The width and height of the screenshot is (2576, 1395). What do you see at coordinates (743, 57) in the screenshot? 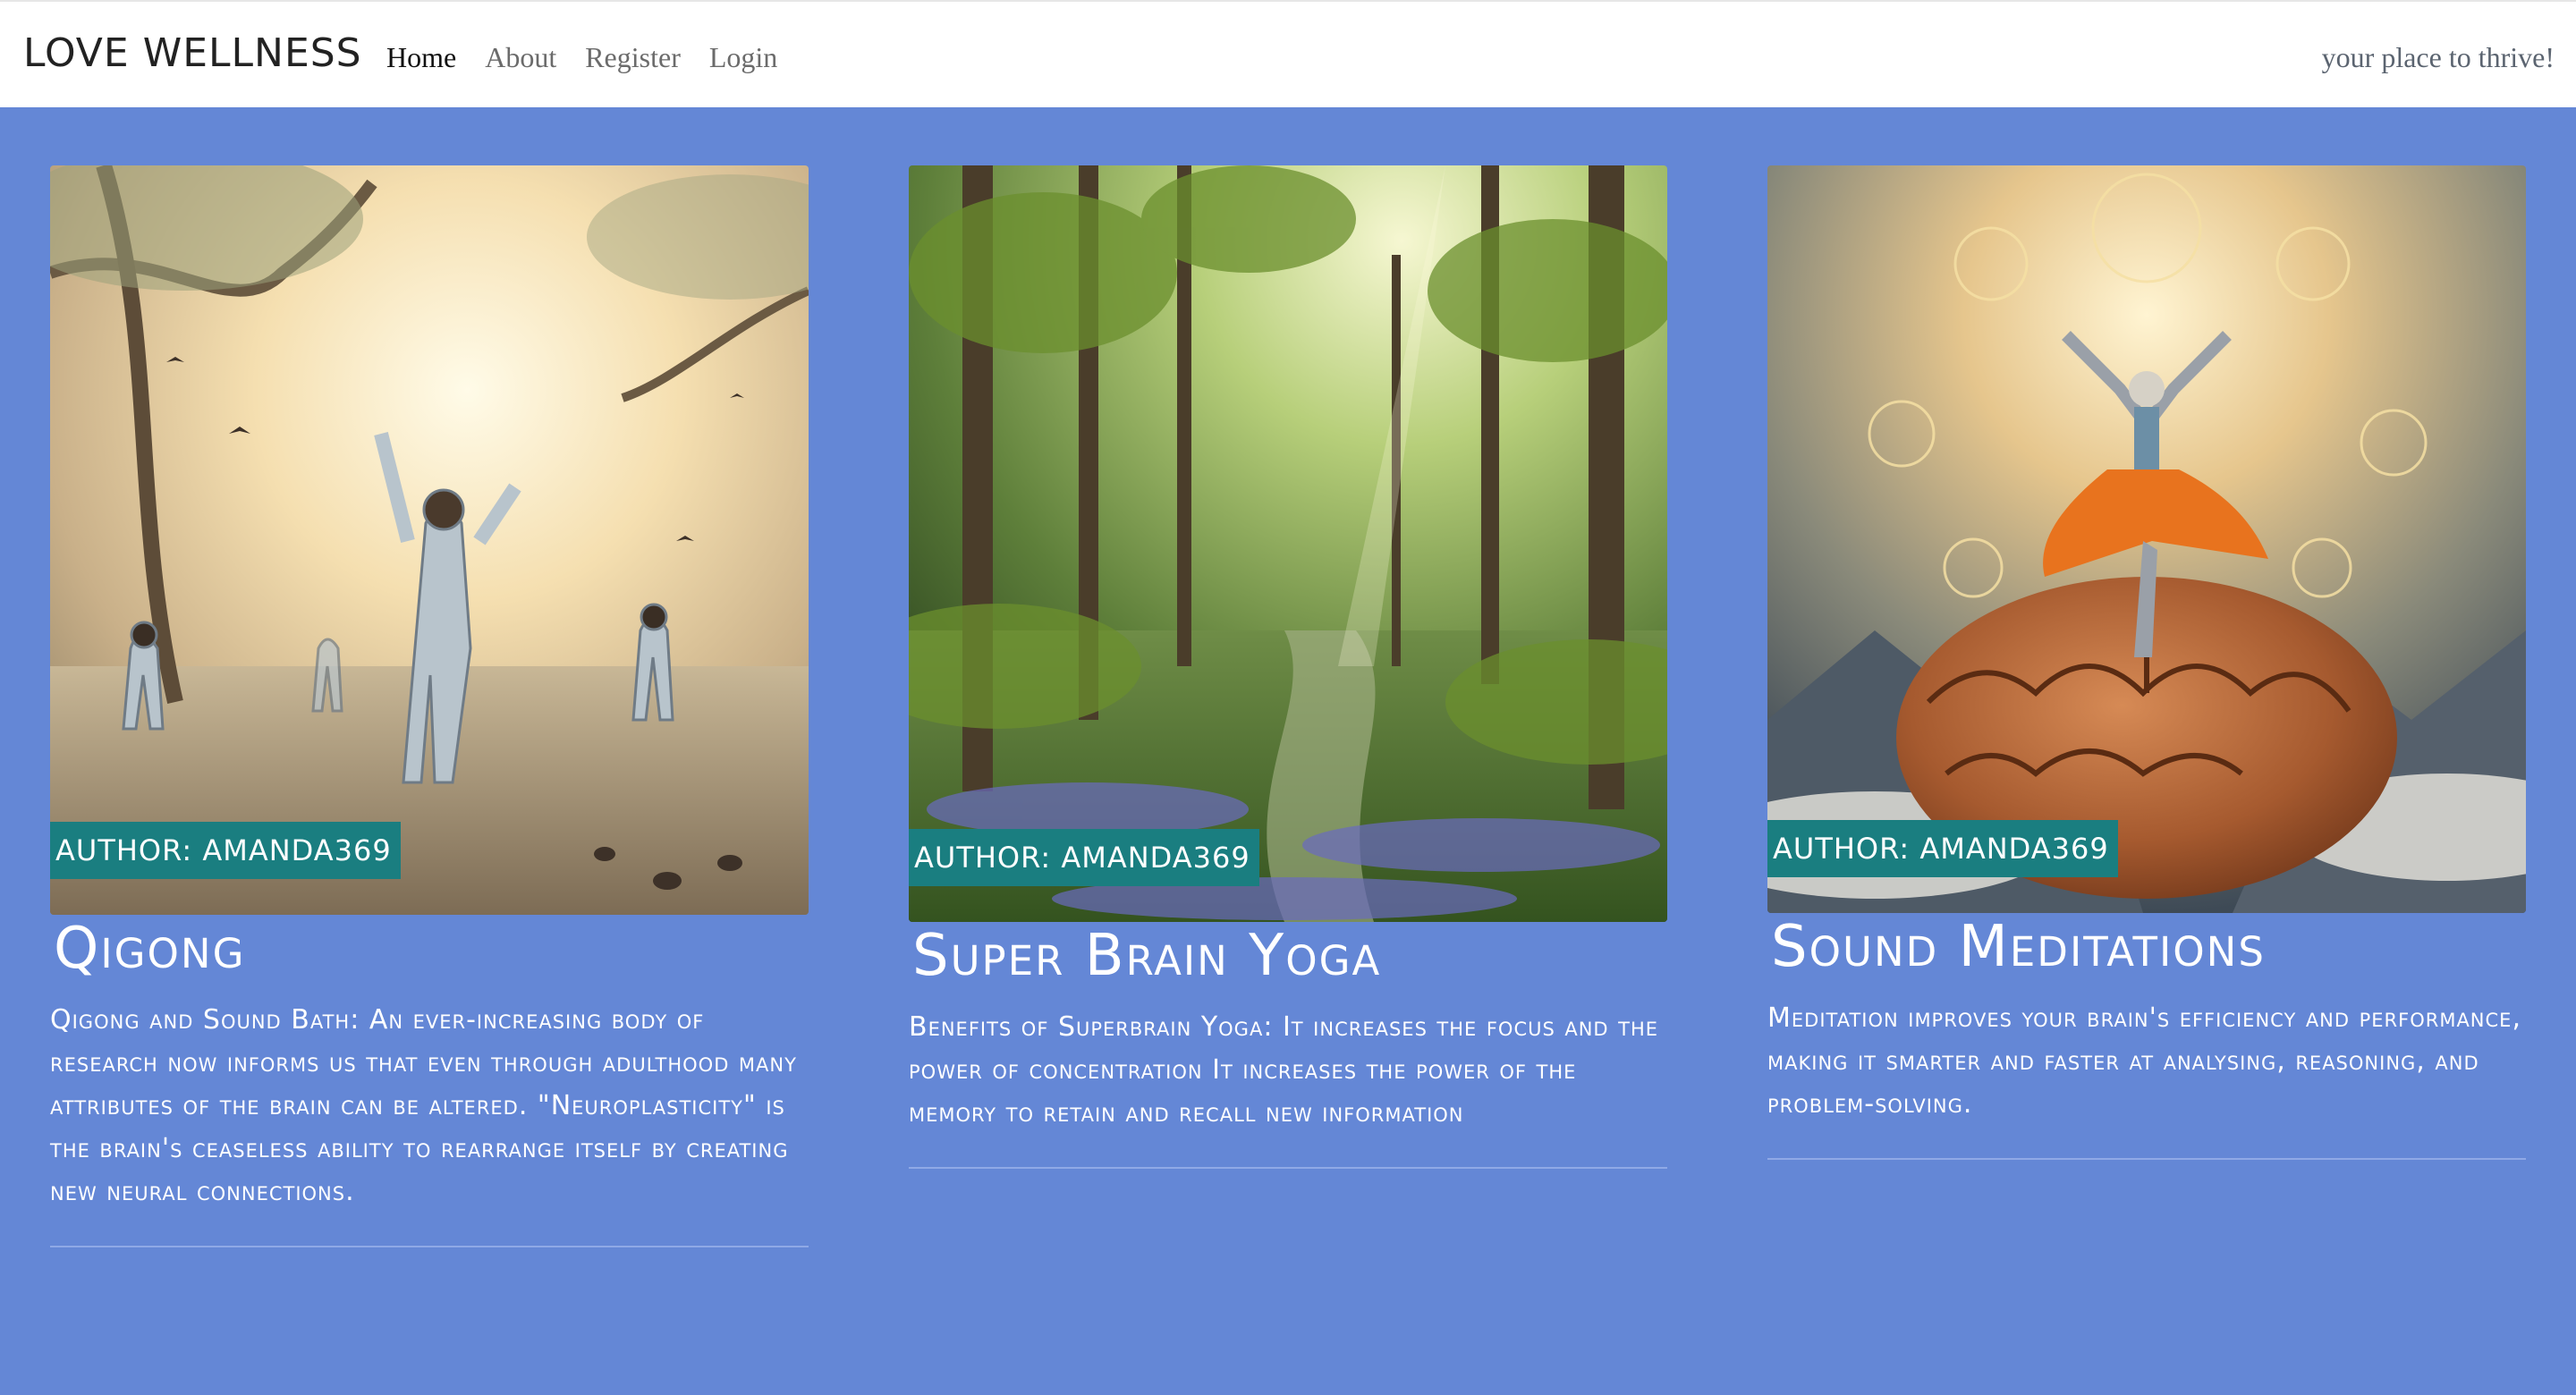
I see `nav-link-login: Login` at bounding box center [743, 57].